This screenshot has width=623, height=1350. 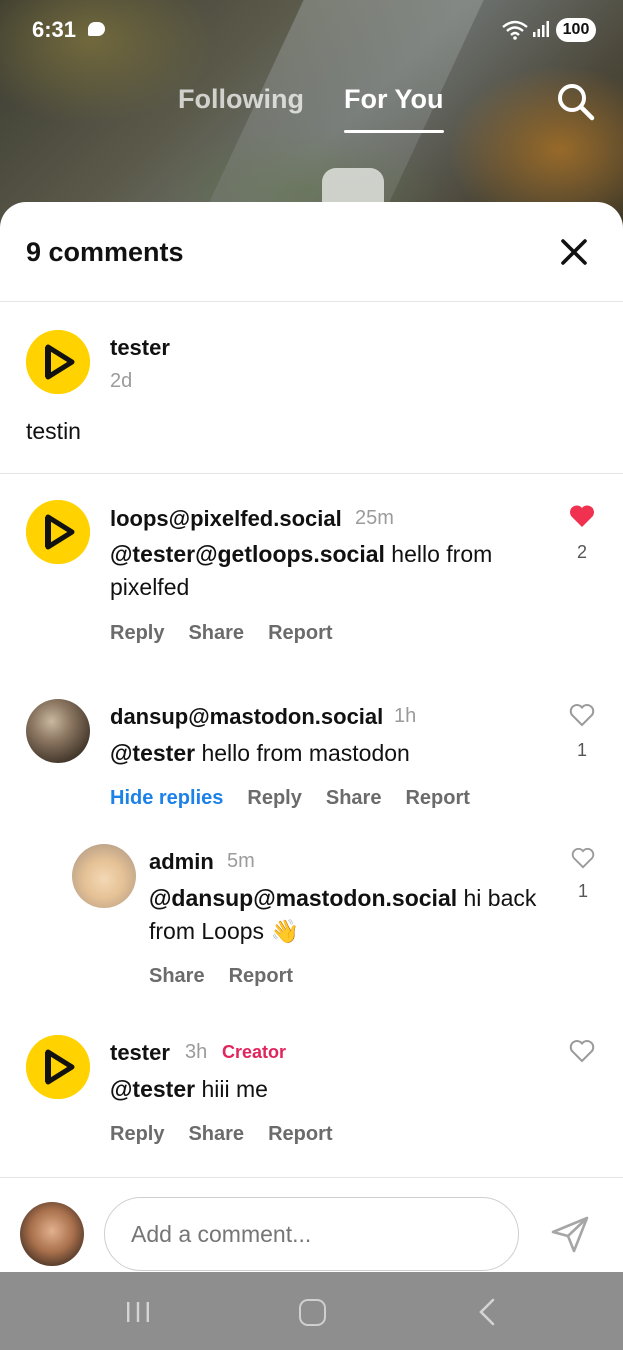 What do you see at coordinates (54, 29) in the screenshot?
I see `status-time: 6:31` at bounding box center [54, 29].